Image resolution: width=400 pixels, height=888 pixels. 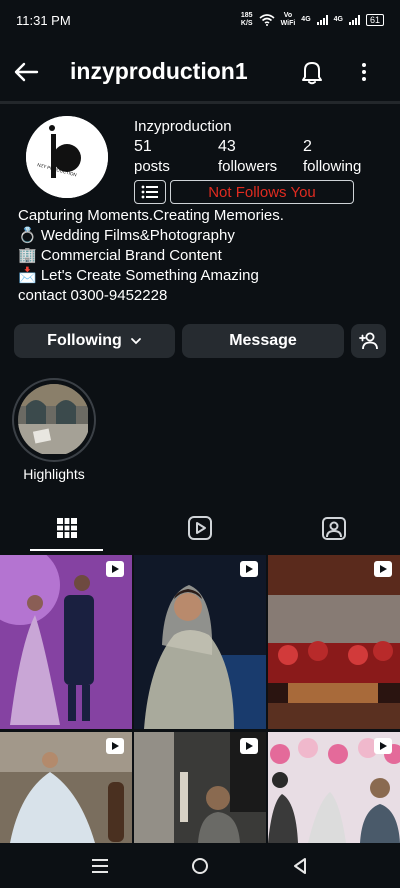 I want to click on followers-count: 43, so click(x=227, y=146).